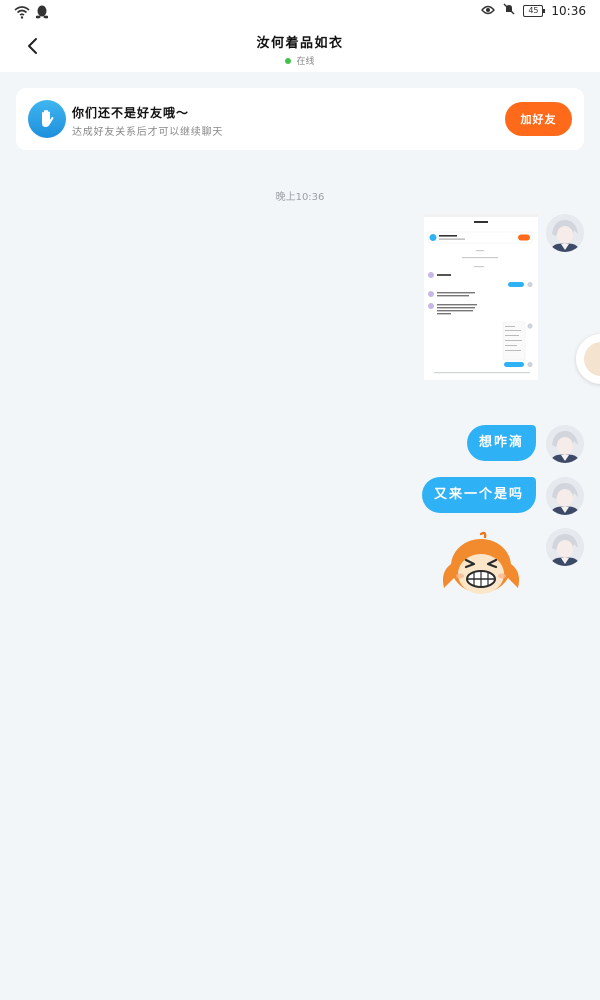  I want to click on online-dot-icon, so click(288, 60).